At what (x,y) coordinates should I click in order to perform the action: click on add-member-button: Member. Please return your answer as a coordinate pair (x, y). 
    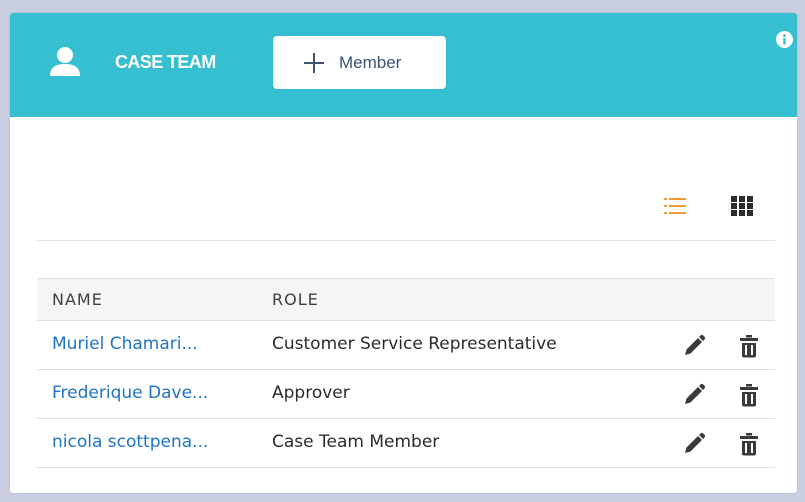
    Looking at the image, I should click on (359, 62).